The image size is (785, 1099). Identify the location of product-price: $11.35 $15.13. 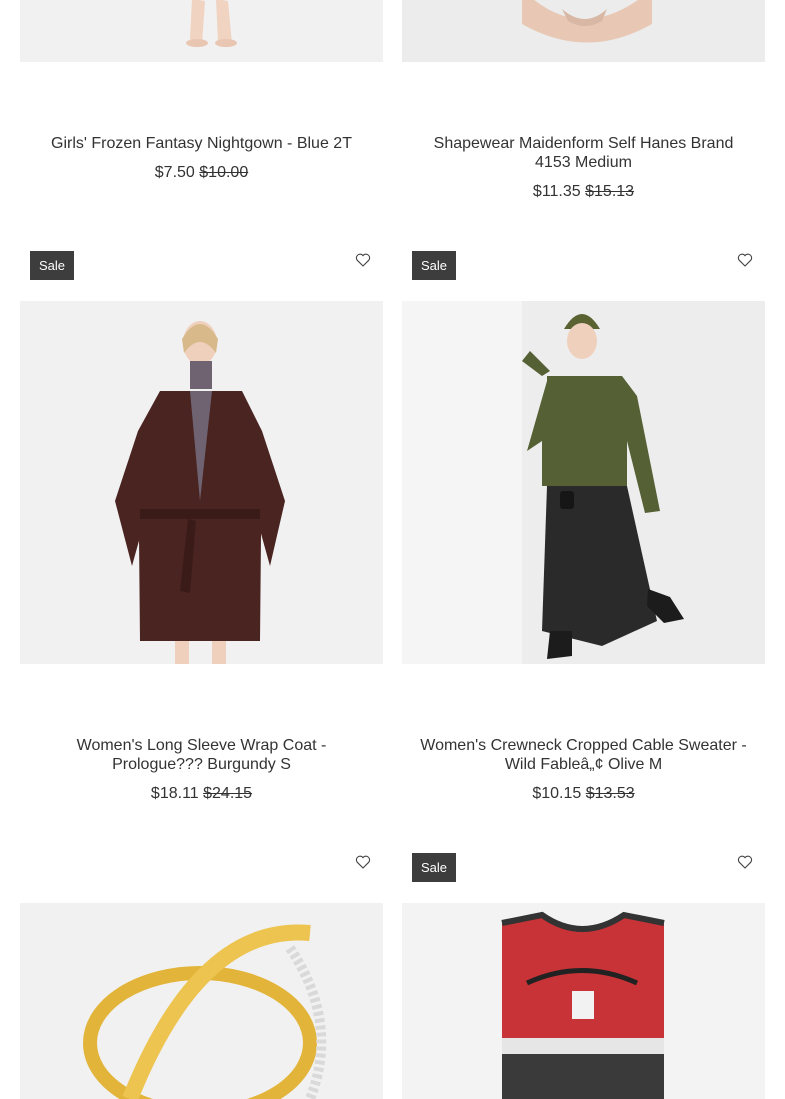
(583, 191).